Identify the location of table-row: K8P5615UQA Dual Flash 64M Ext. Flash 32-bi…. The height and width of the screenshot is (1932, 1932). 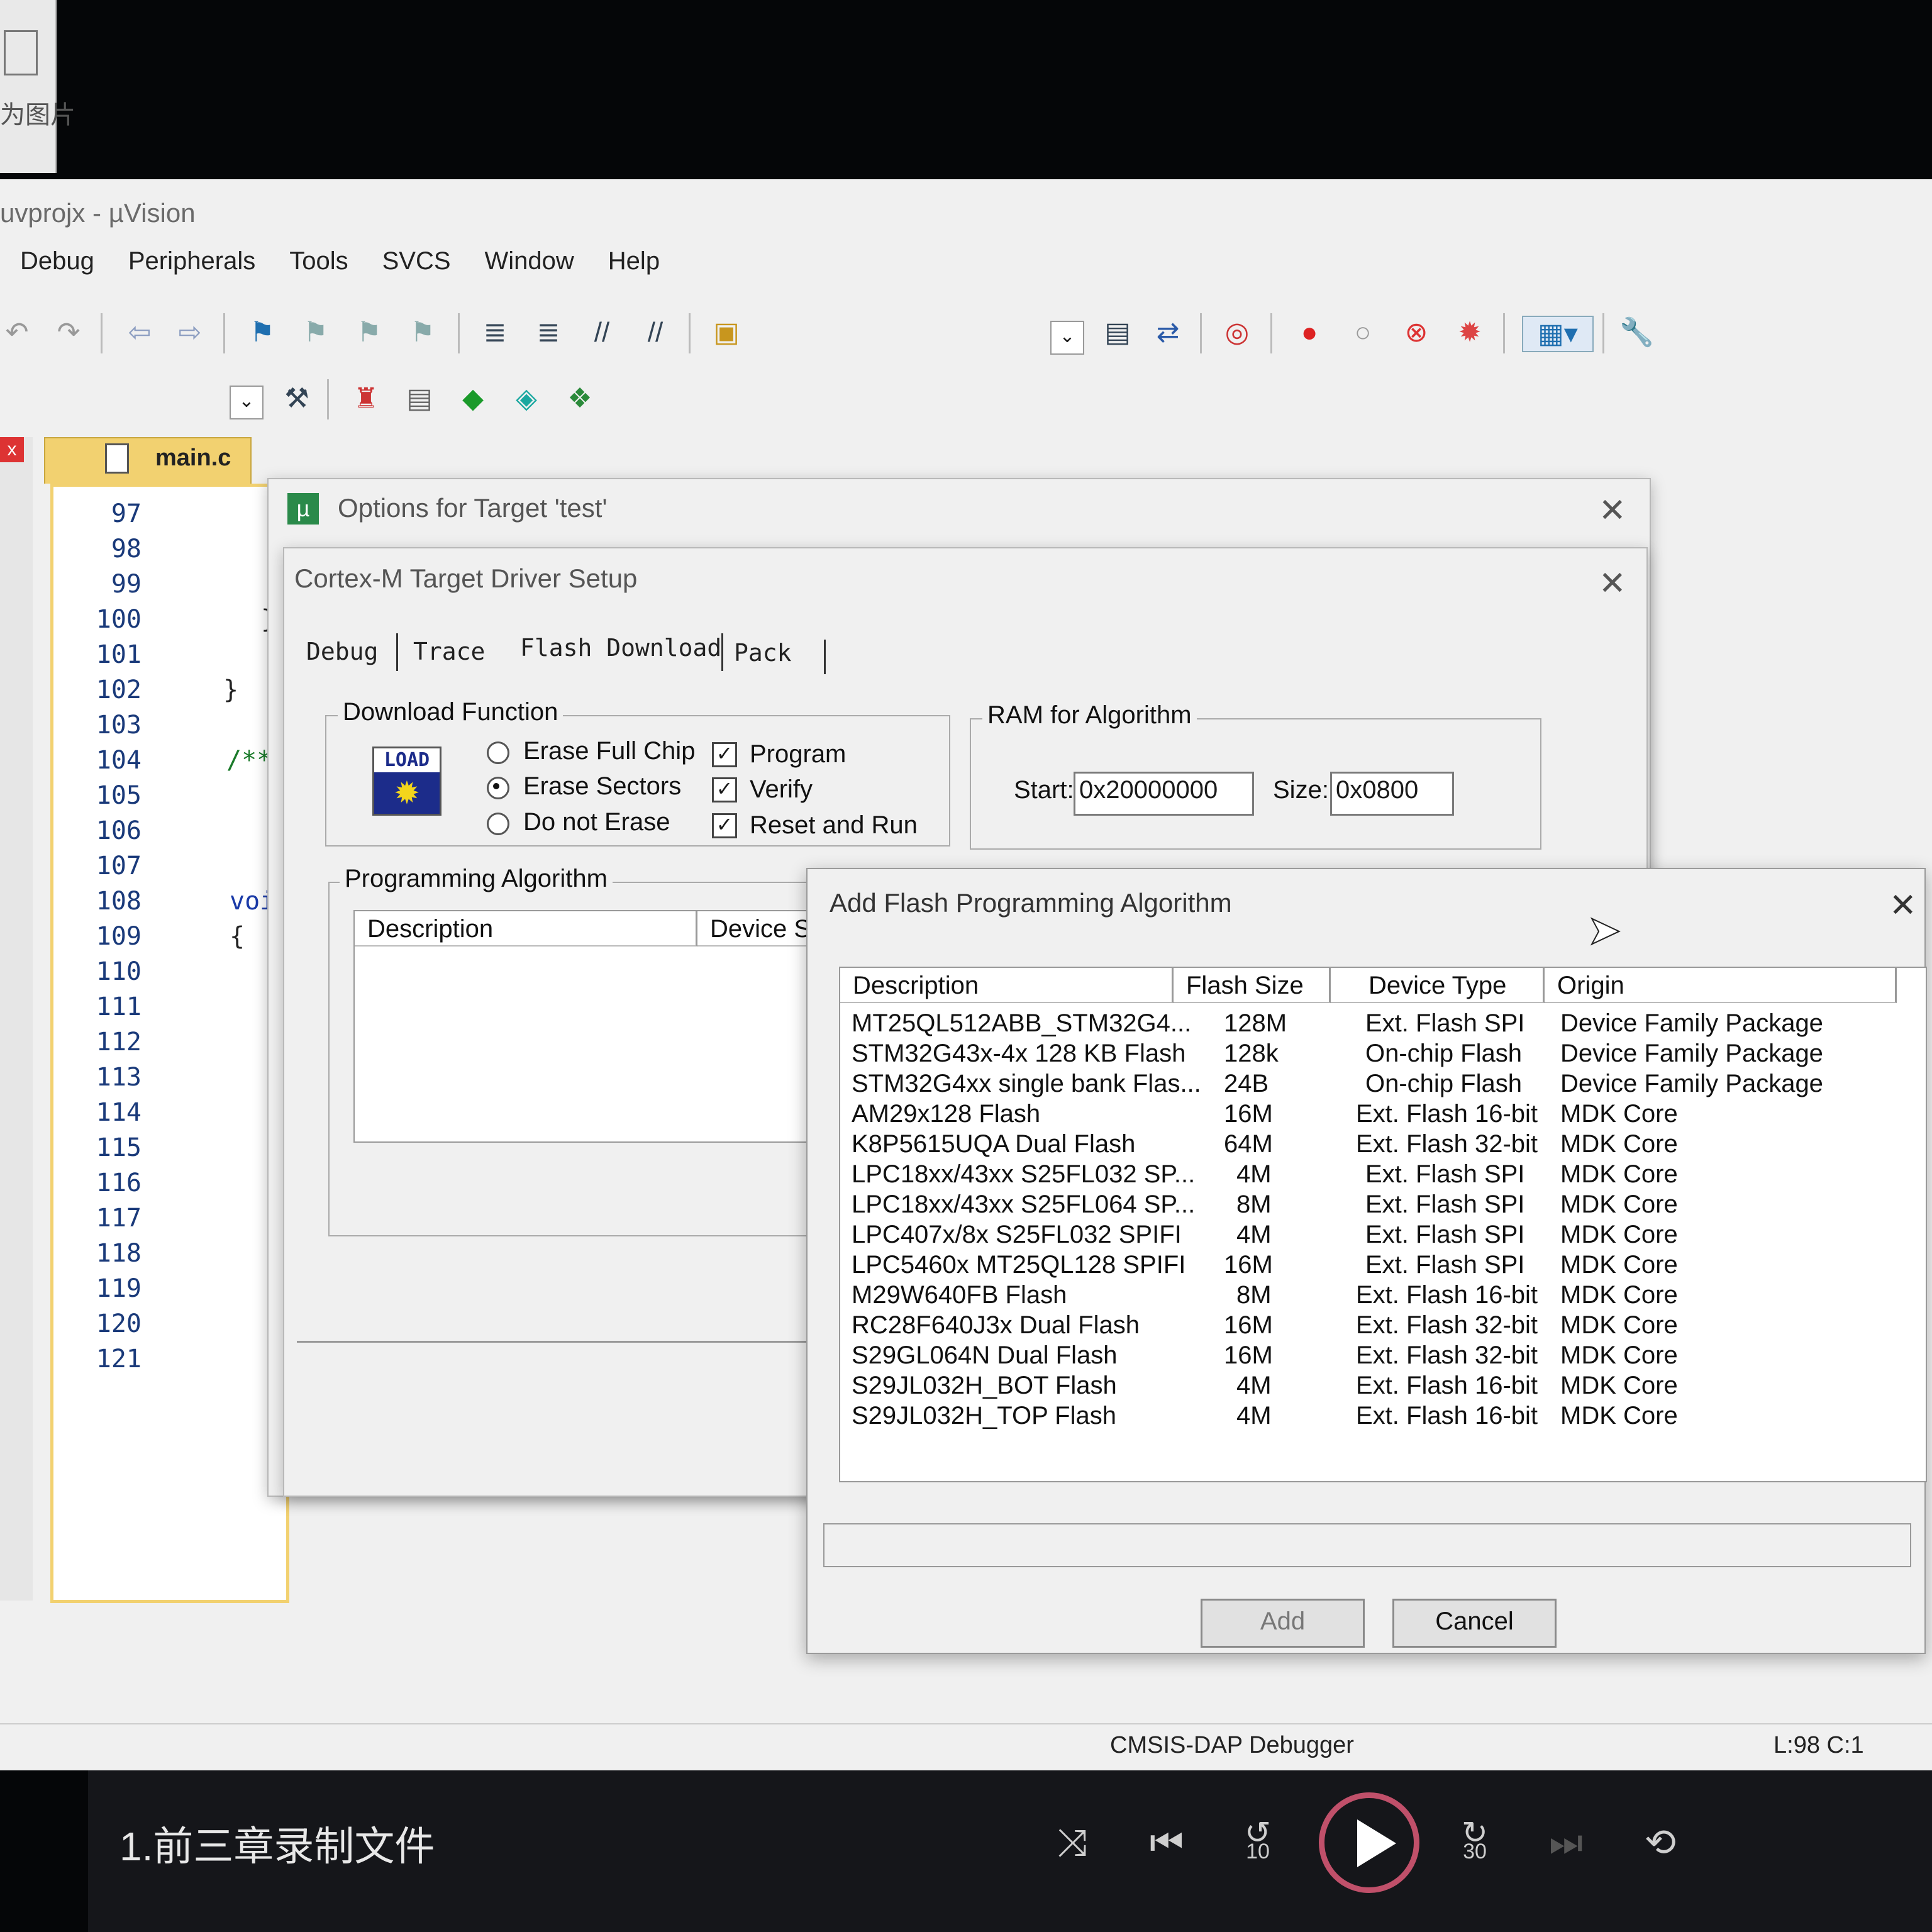
(1384, 1145).